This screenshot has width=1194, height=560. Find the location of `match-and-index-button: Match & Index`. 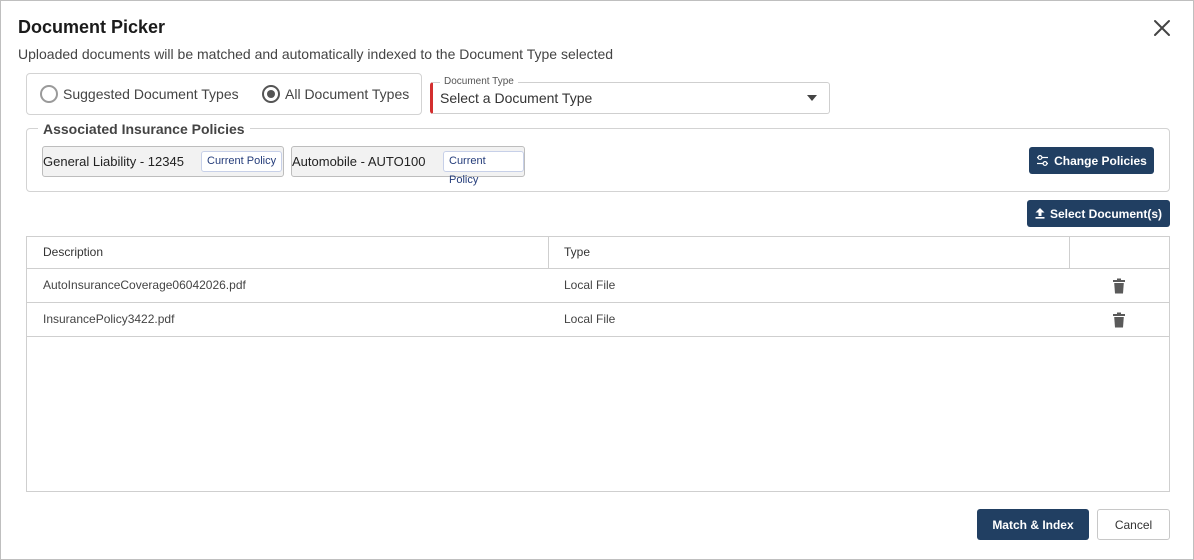

match-and-index-button: Match & Index is located at coordinates (1033, 524).